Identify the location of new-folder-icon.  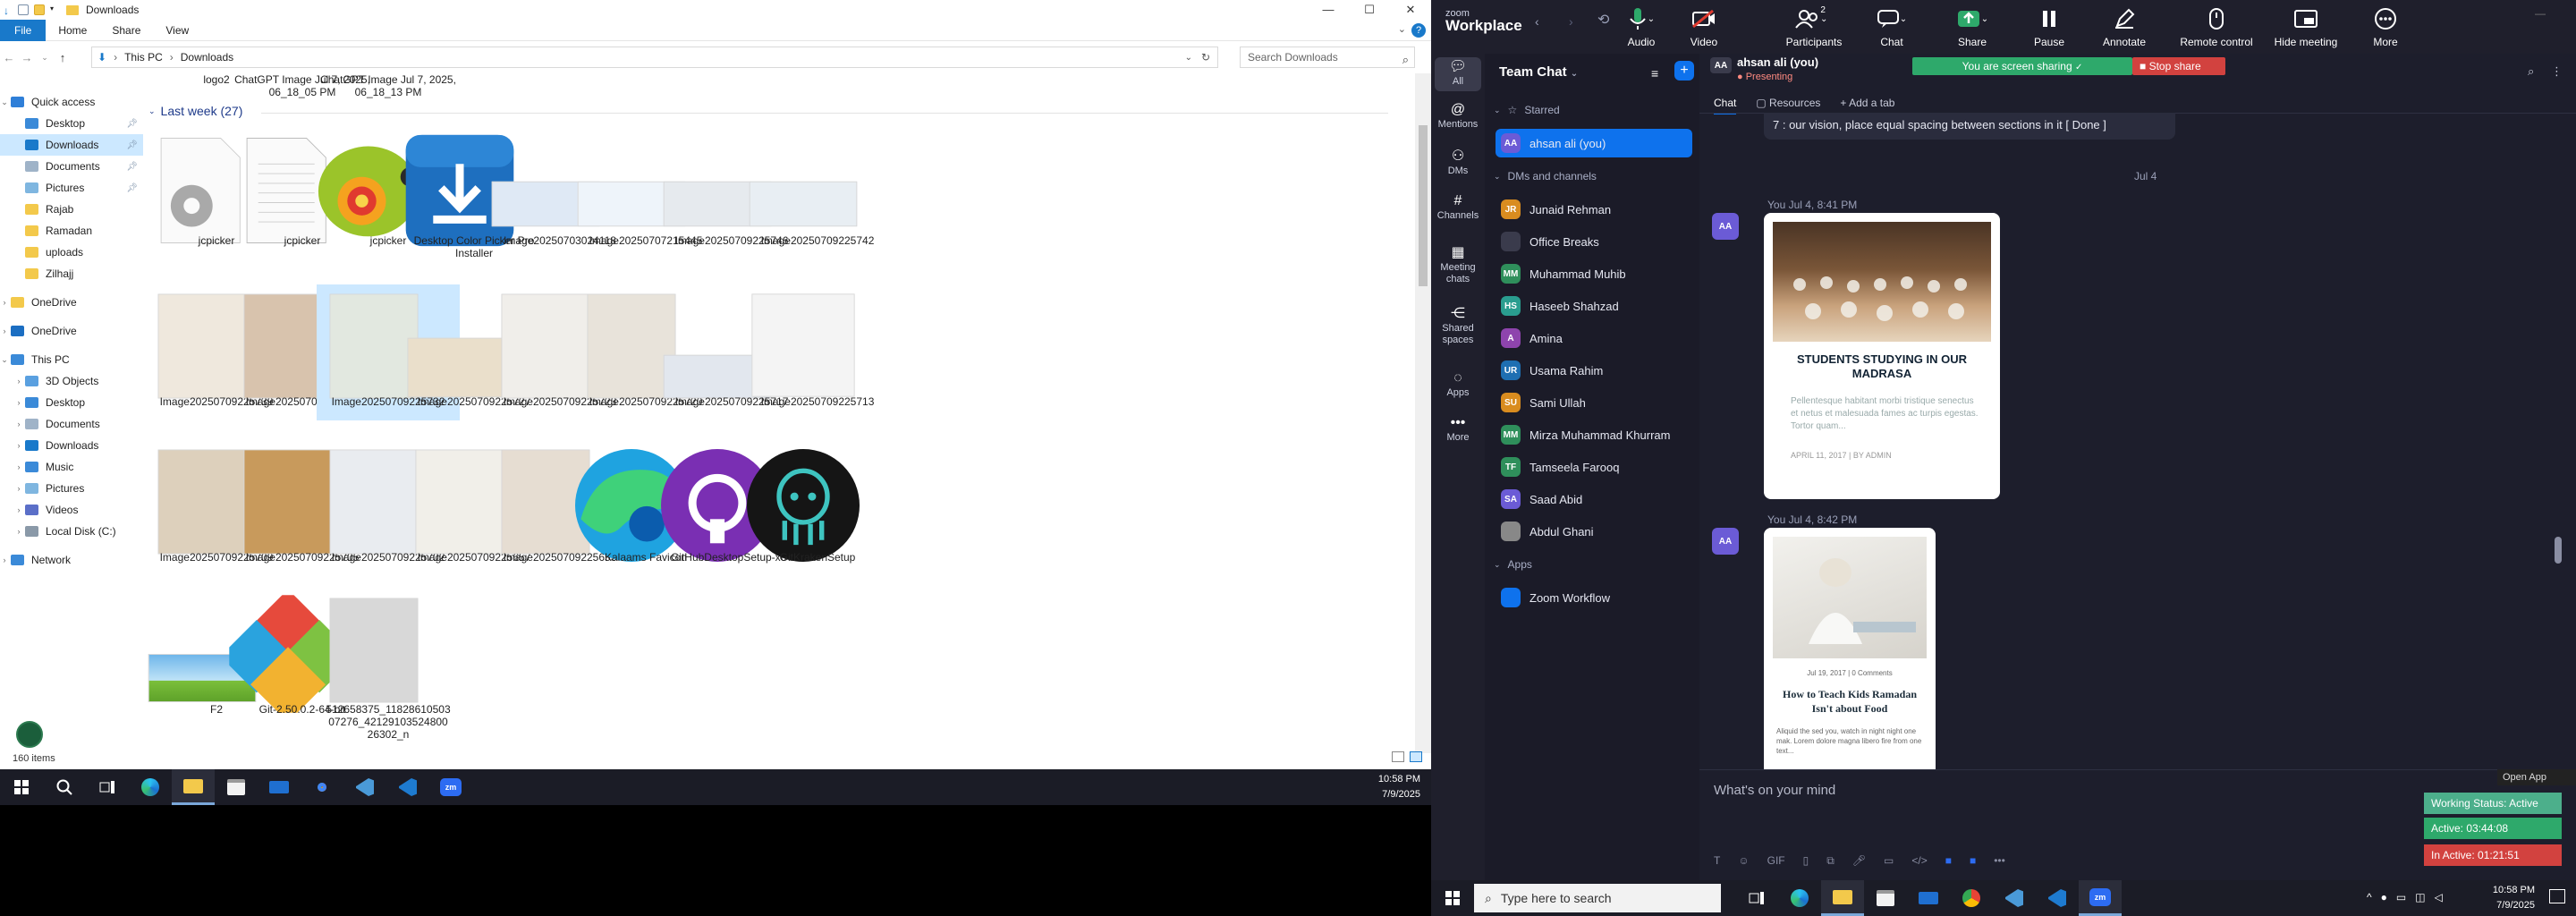
(39, 9).